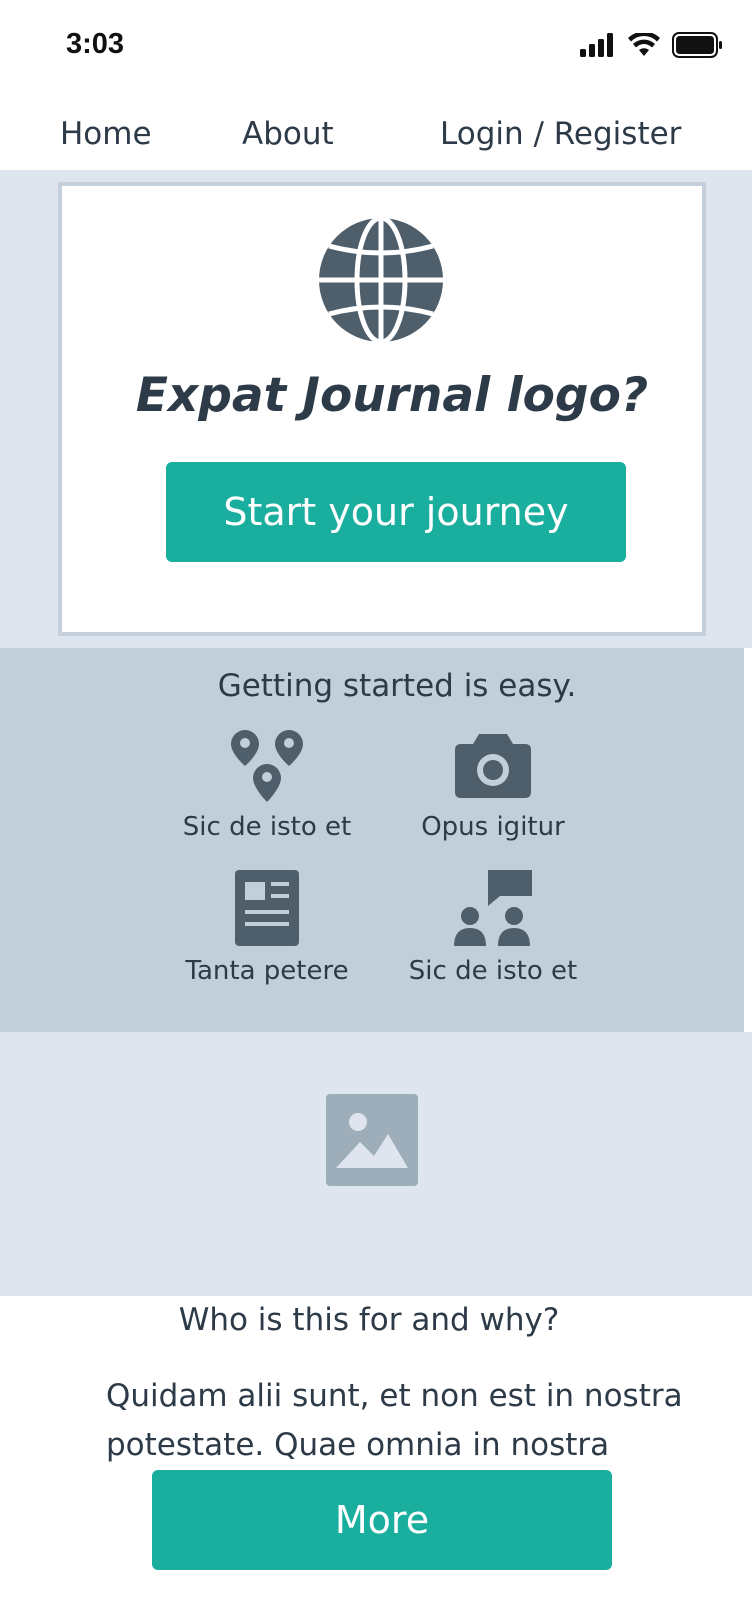 The height and width of the screenshot is (1624, 752). I want to click on top-nav: Home About Login / Register, so click(376, 133).